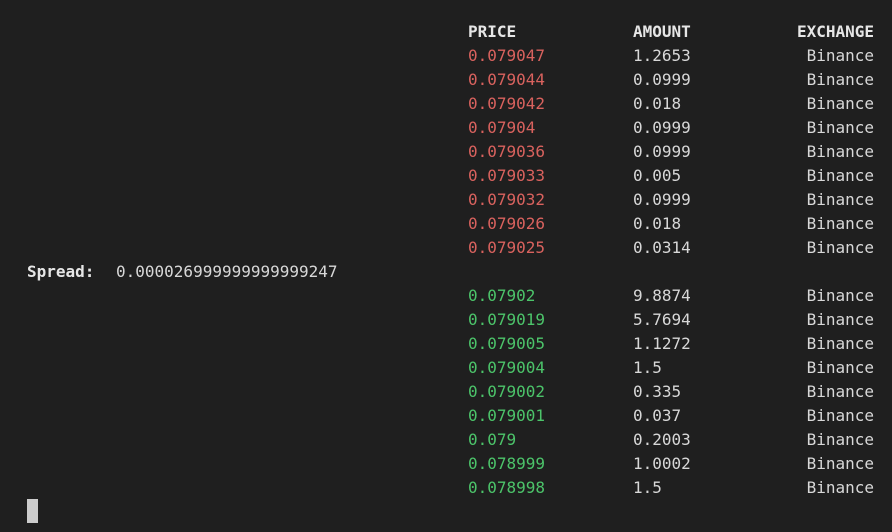  What do you see at coordinates (507, 391) in the screenshot?
I see `bid-price: 0.079002` at bounding box center [507, 391].